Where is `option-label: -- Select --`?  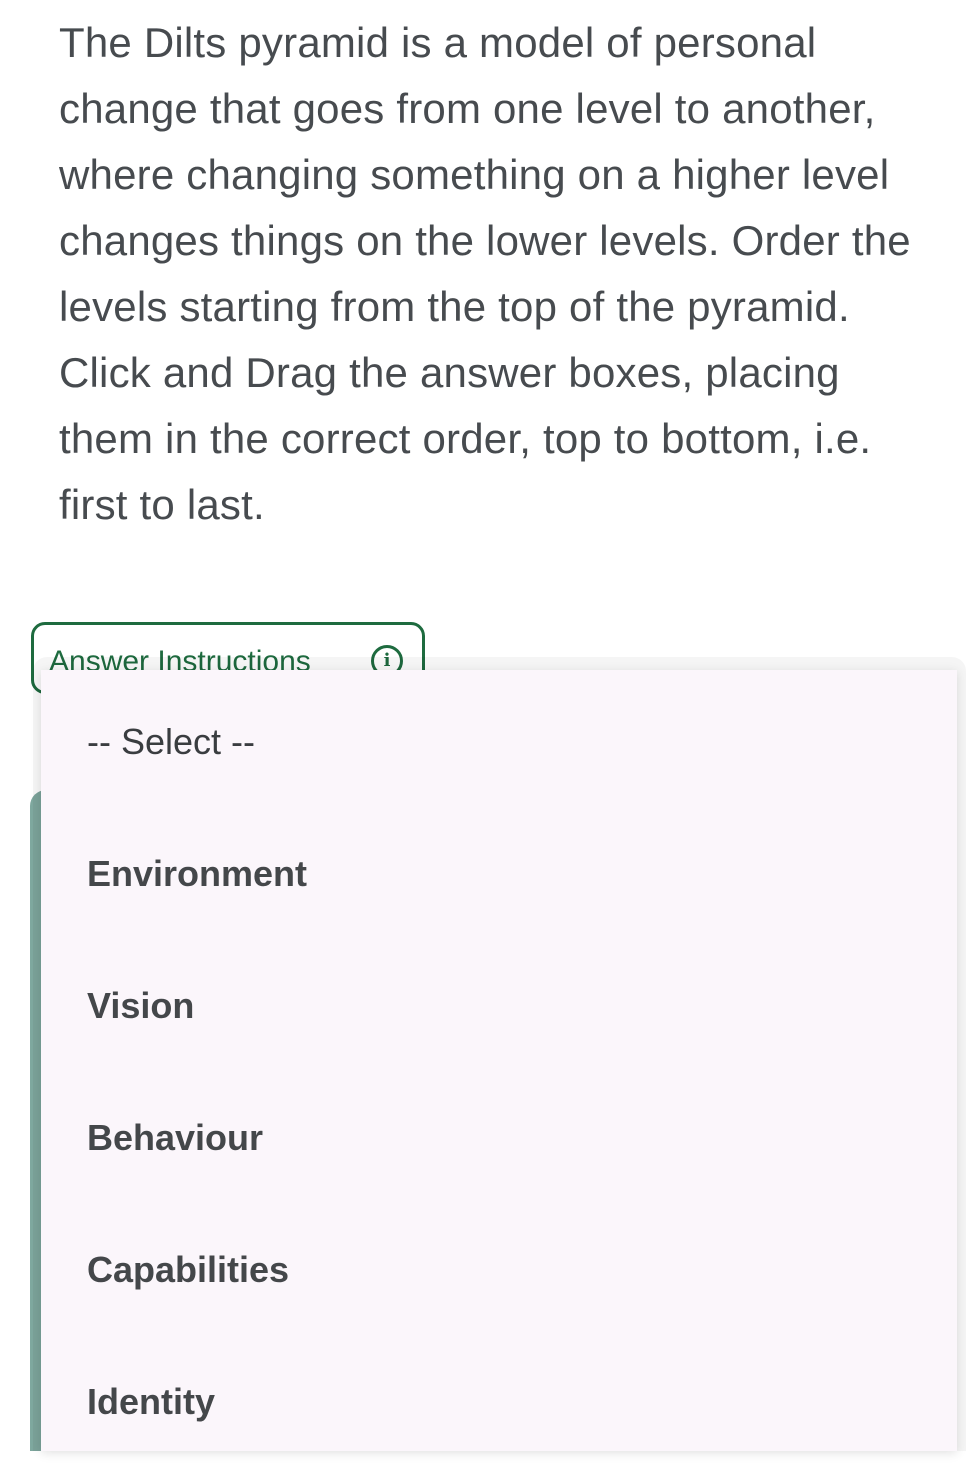
option-label: -- Select -- is located at coordinates (171, 741).